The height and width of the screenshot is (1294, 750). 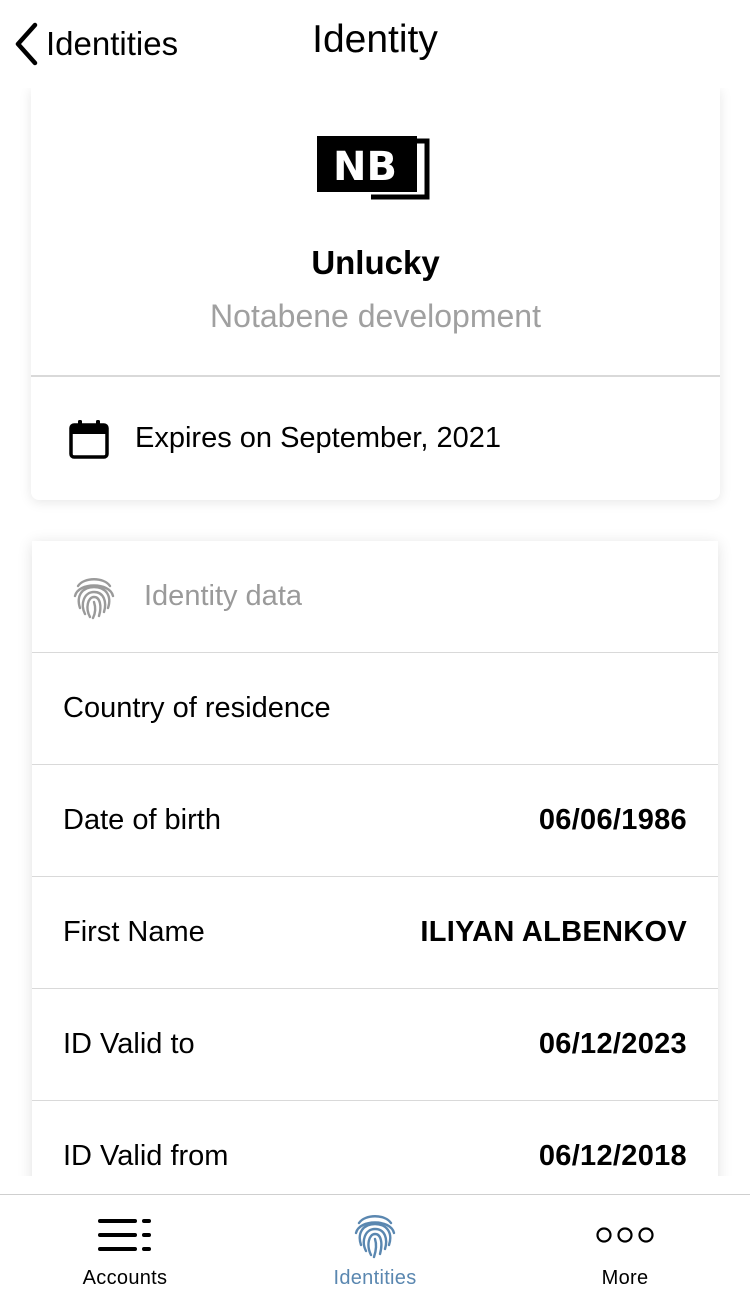 What do you see at coordinates (625, 1278) in the screenshot?
I see `tab-label: More` at bounding box center [625, 1278].